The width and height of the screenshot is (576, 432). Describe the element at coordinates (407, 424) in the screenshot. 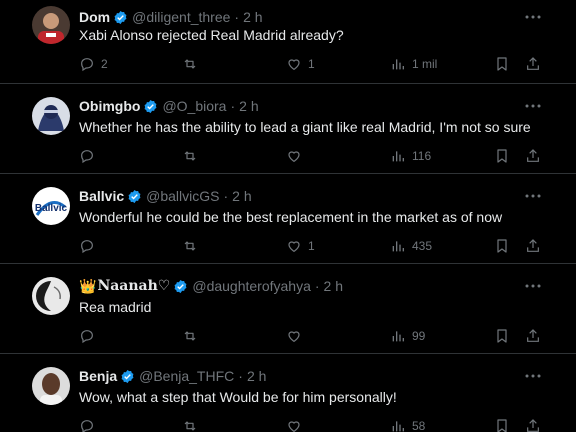

I see `views-button: 58` at that location.